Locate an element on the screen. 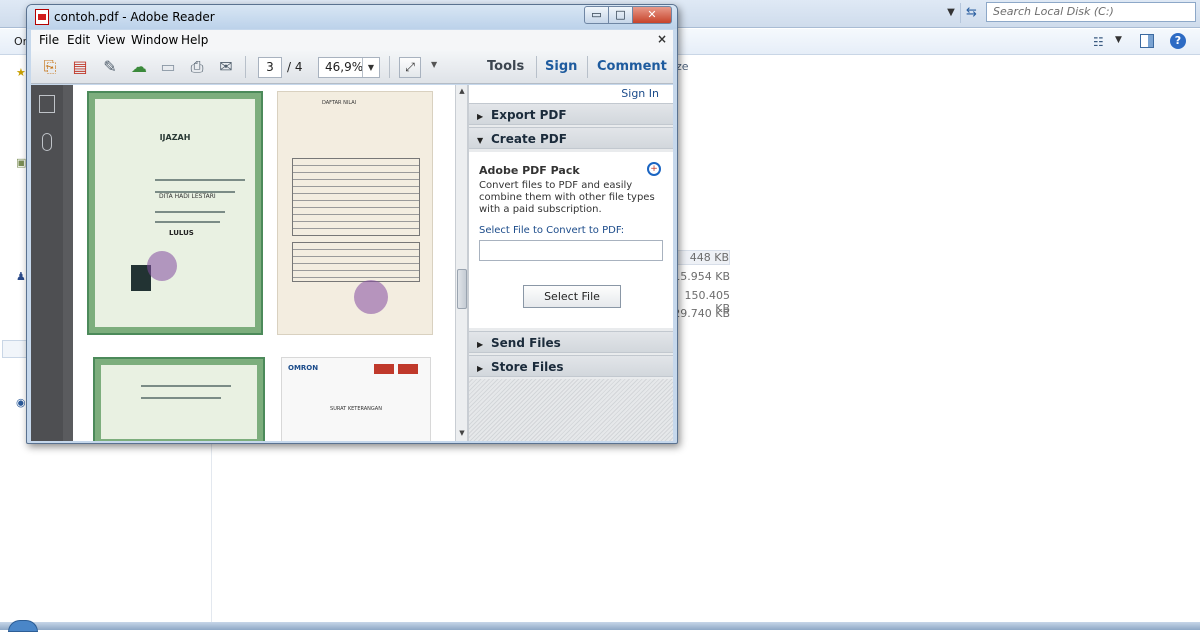 The image size is (1200, 632). grades-page-thumbnail: DAFTAR NILAI is located at coordinates (355, 213).